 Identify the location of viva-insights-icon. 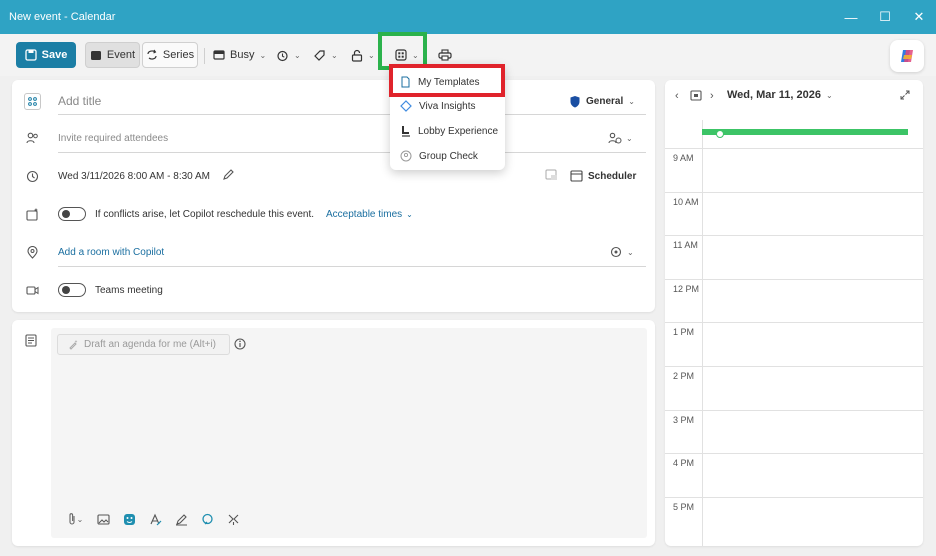
(406, 106).